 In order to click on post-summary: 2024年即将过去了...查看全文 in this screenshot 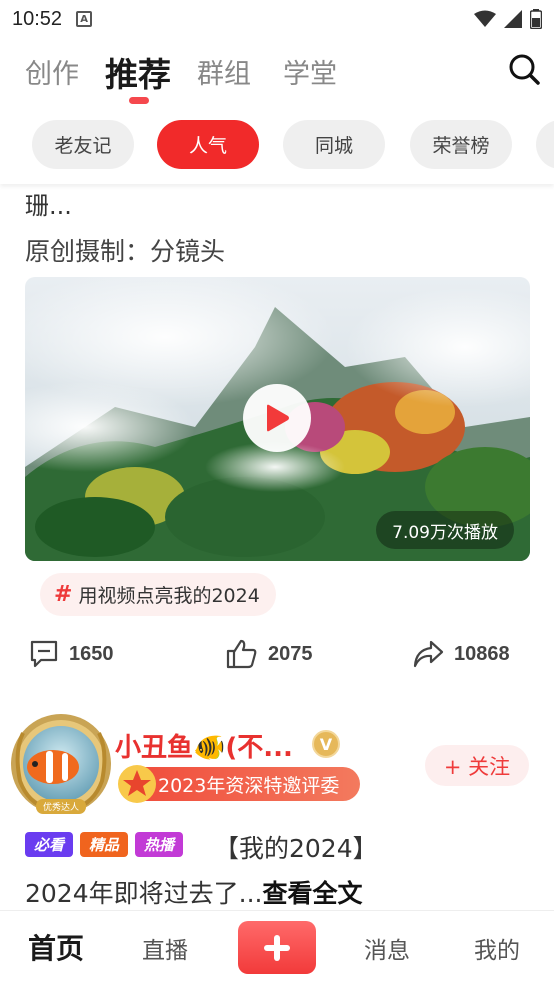, I will do `click(193, 892)`.